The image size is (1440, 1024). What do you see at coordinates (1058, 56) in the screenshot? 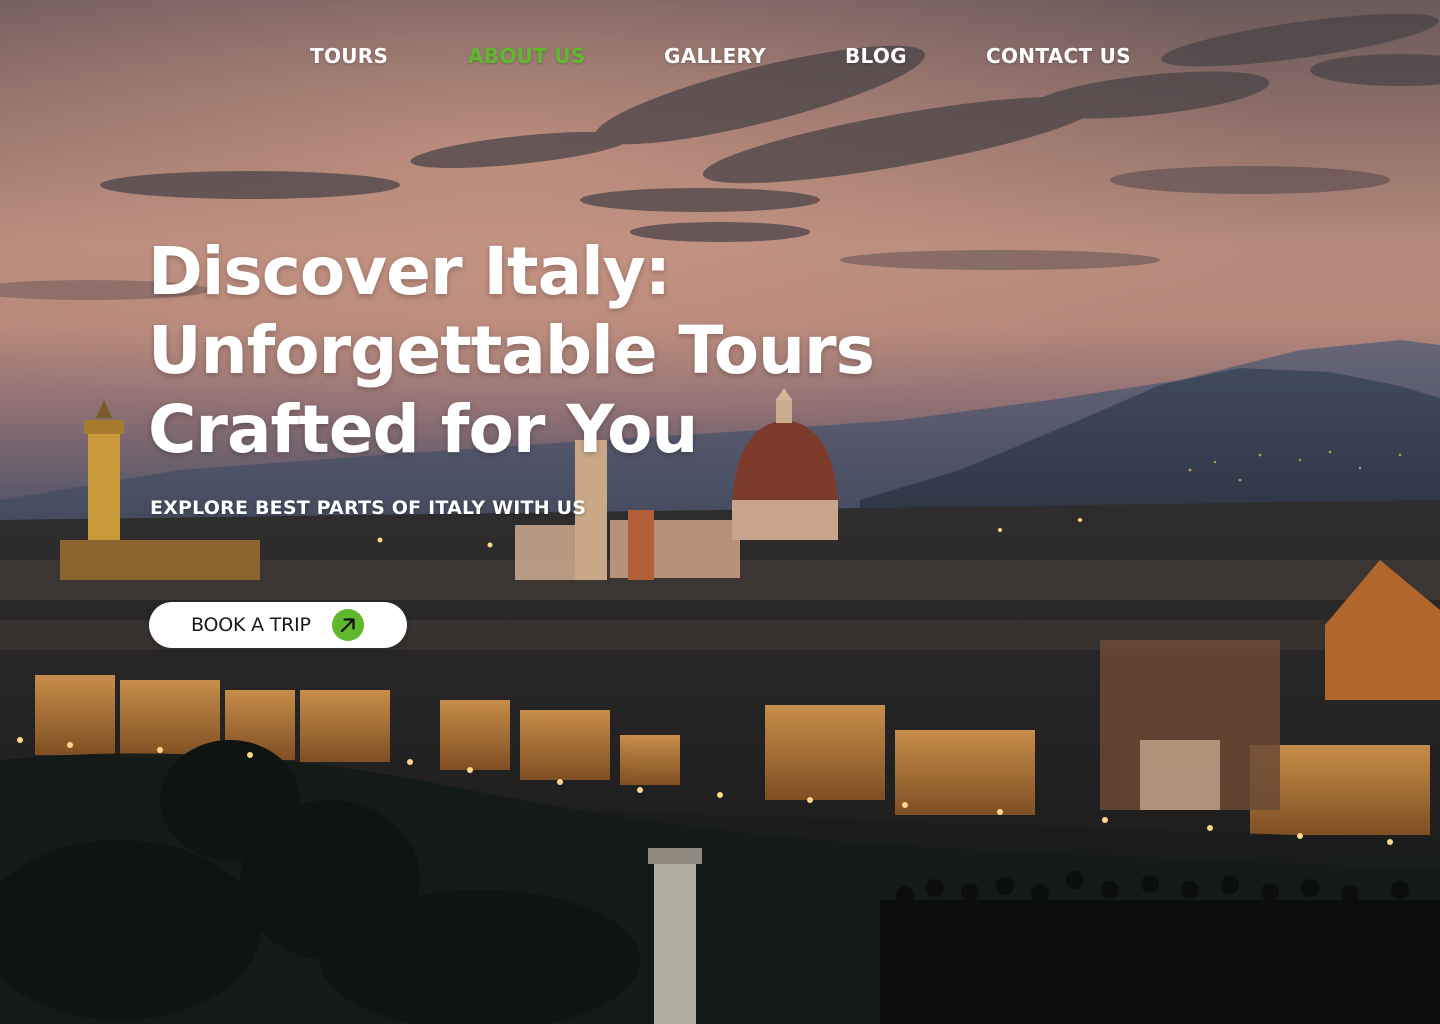
I see `nav-link-contact-us: CONTACT US` at bounding box center [1058, 56].